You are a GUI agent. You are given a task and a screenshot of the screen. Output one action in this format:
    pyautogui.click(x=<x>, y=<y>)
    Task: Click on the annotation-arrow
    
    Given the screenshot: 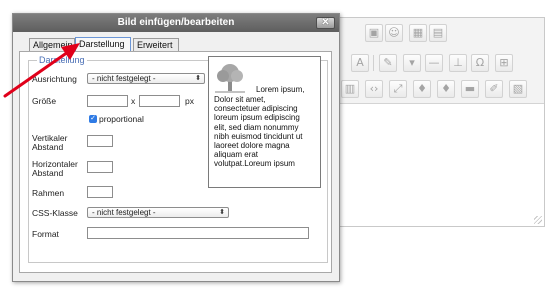 What is the action you would take?
    pyautogui.click(x=41, y=70)
    